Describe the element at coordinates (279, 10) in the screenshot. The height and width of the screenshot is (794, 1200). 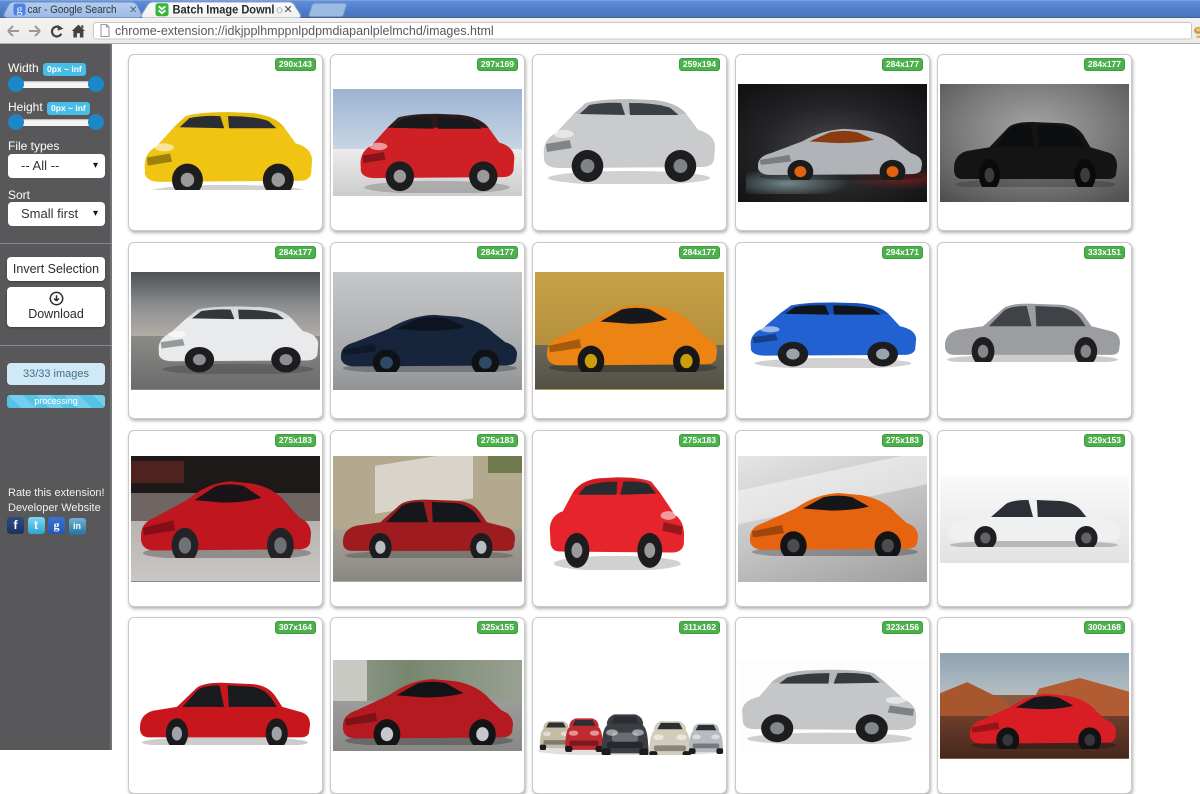
I see `svg-text: o` at that location.